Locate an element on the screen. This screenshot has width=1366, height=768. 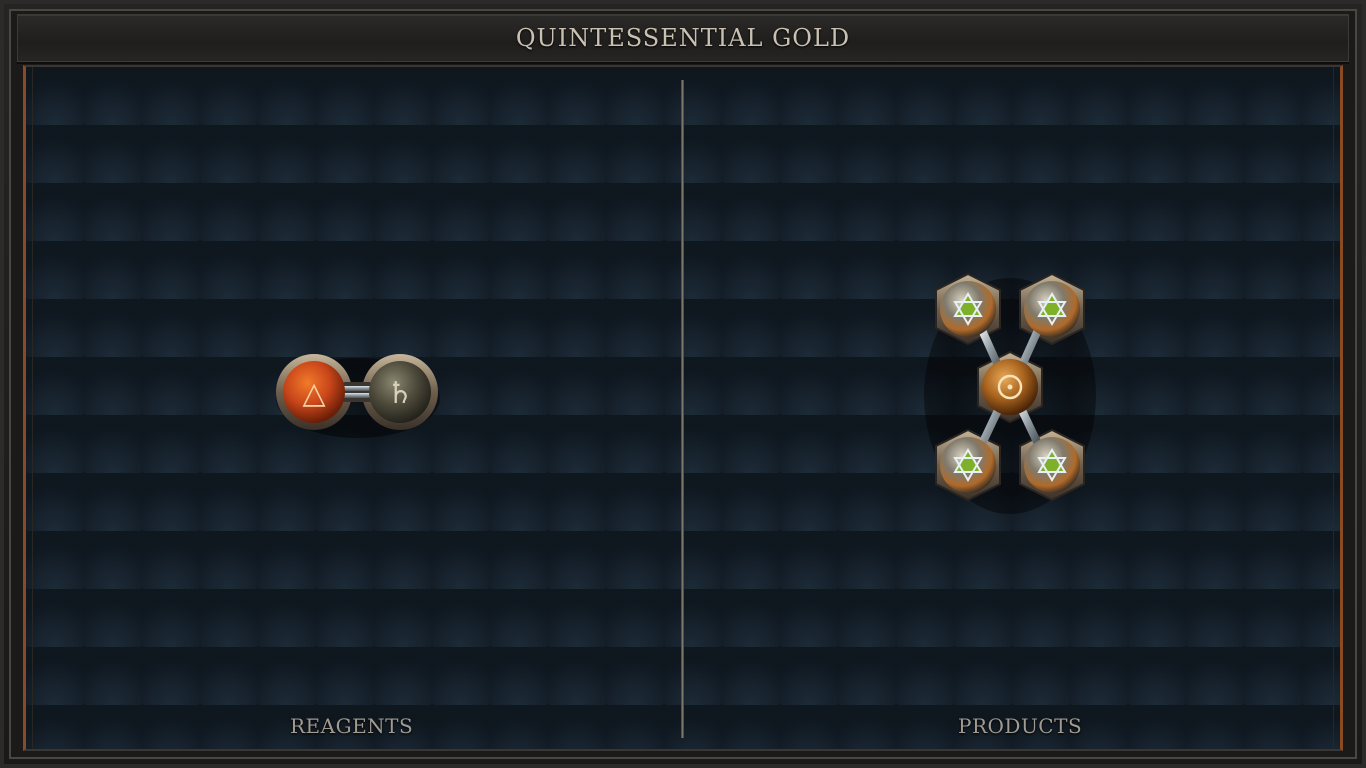
bond-housing is located at coordinates (357, 392).